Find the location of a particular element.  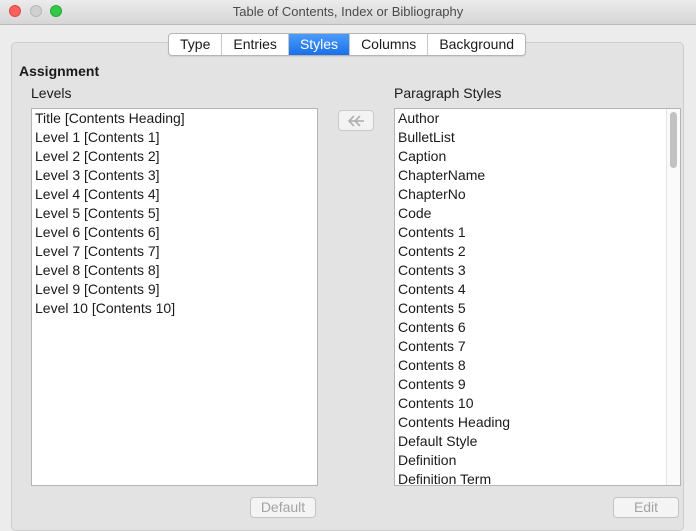

level-item: Level 10 [Contents 10] is located at coordinates (174, 308).